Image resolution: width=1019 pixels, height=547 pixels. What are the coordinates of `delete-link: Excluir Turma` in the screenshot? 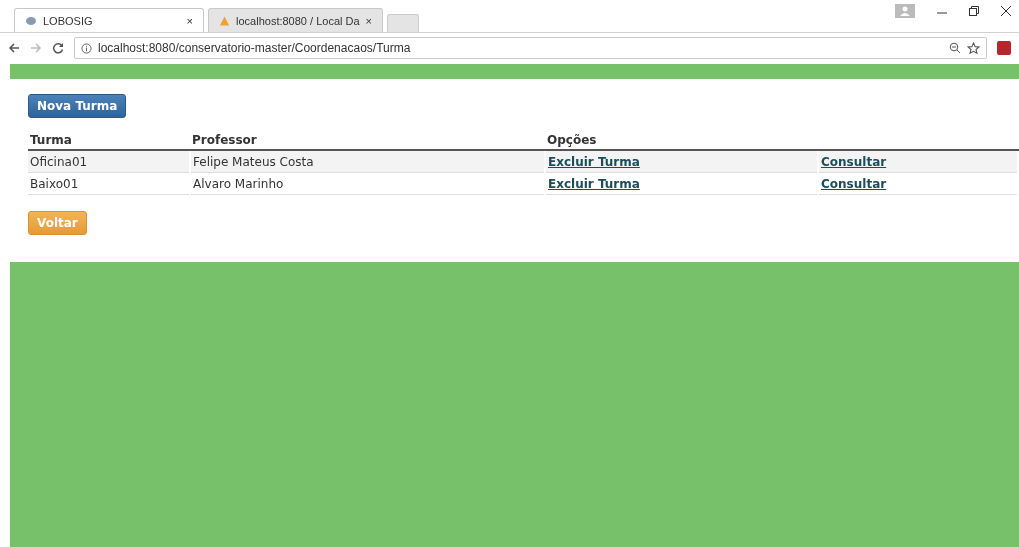 It's located at (594, 183).